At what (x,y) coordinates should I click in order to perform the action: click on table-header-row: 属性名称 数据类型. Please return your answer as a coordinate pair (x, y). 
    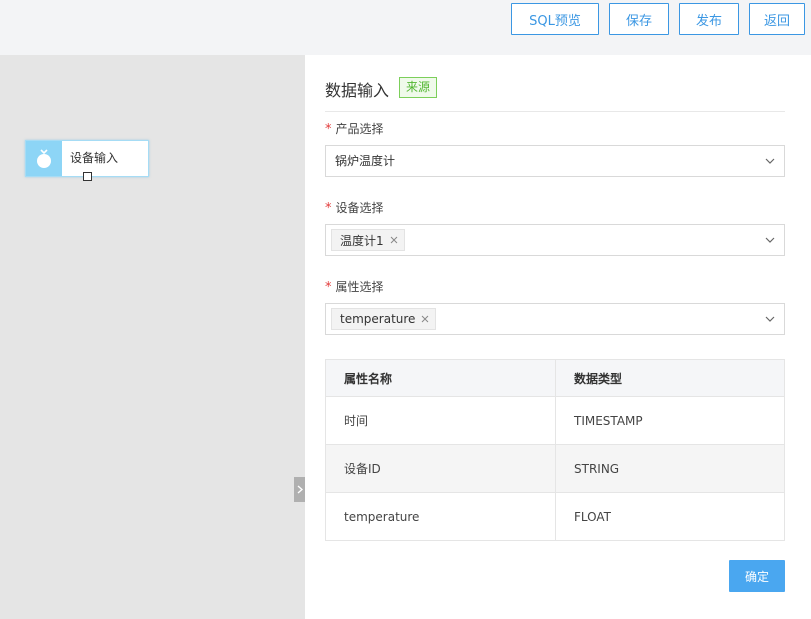
    Looking at the image, I should click on (555, 378).